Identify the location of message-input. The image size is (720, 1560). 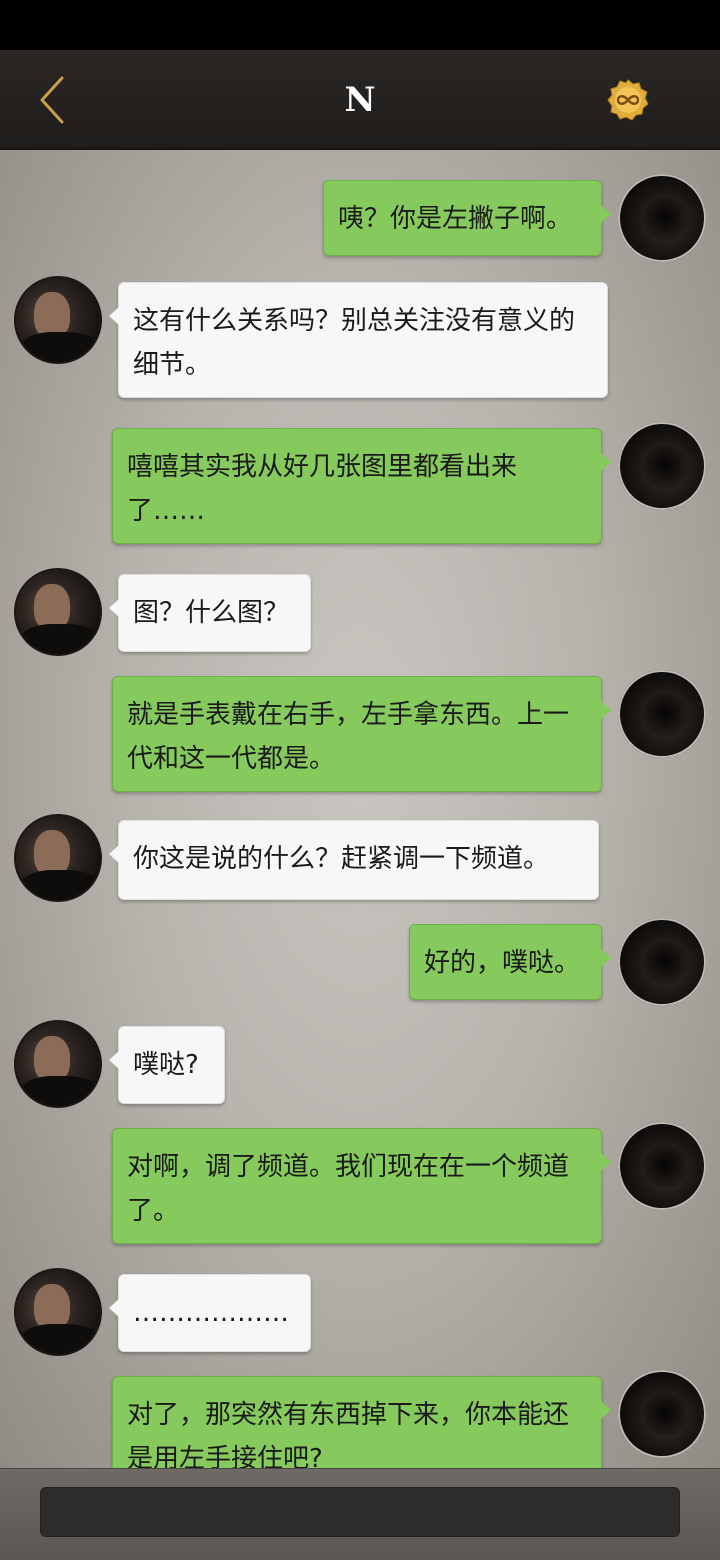
(360, 1512).